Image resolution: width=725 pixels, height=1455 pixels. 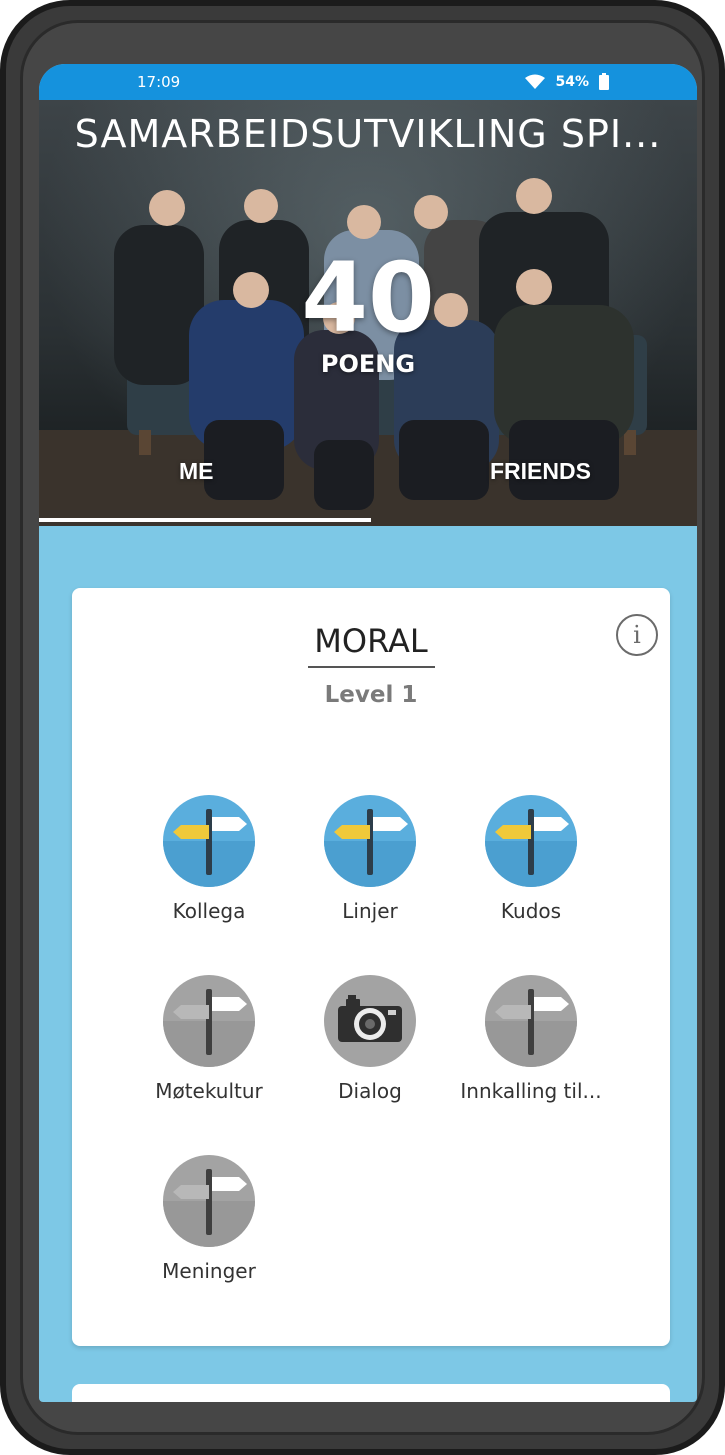 What do you see at coordinates (572, 81) in the screenshot?
I see `battery-percentage: 54%` at bounding box center [572, 81].